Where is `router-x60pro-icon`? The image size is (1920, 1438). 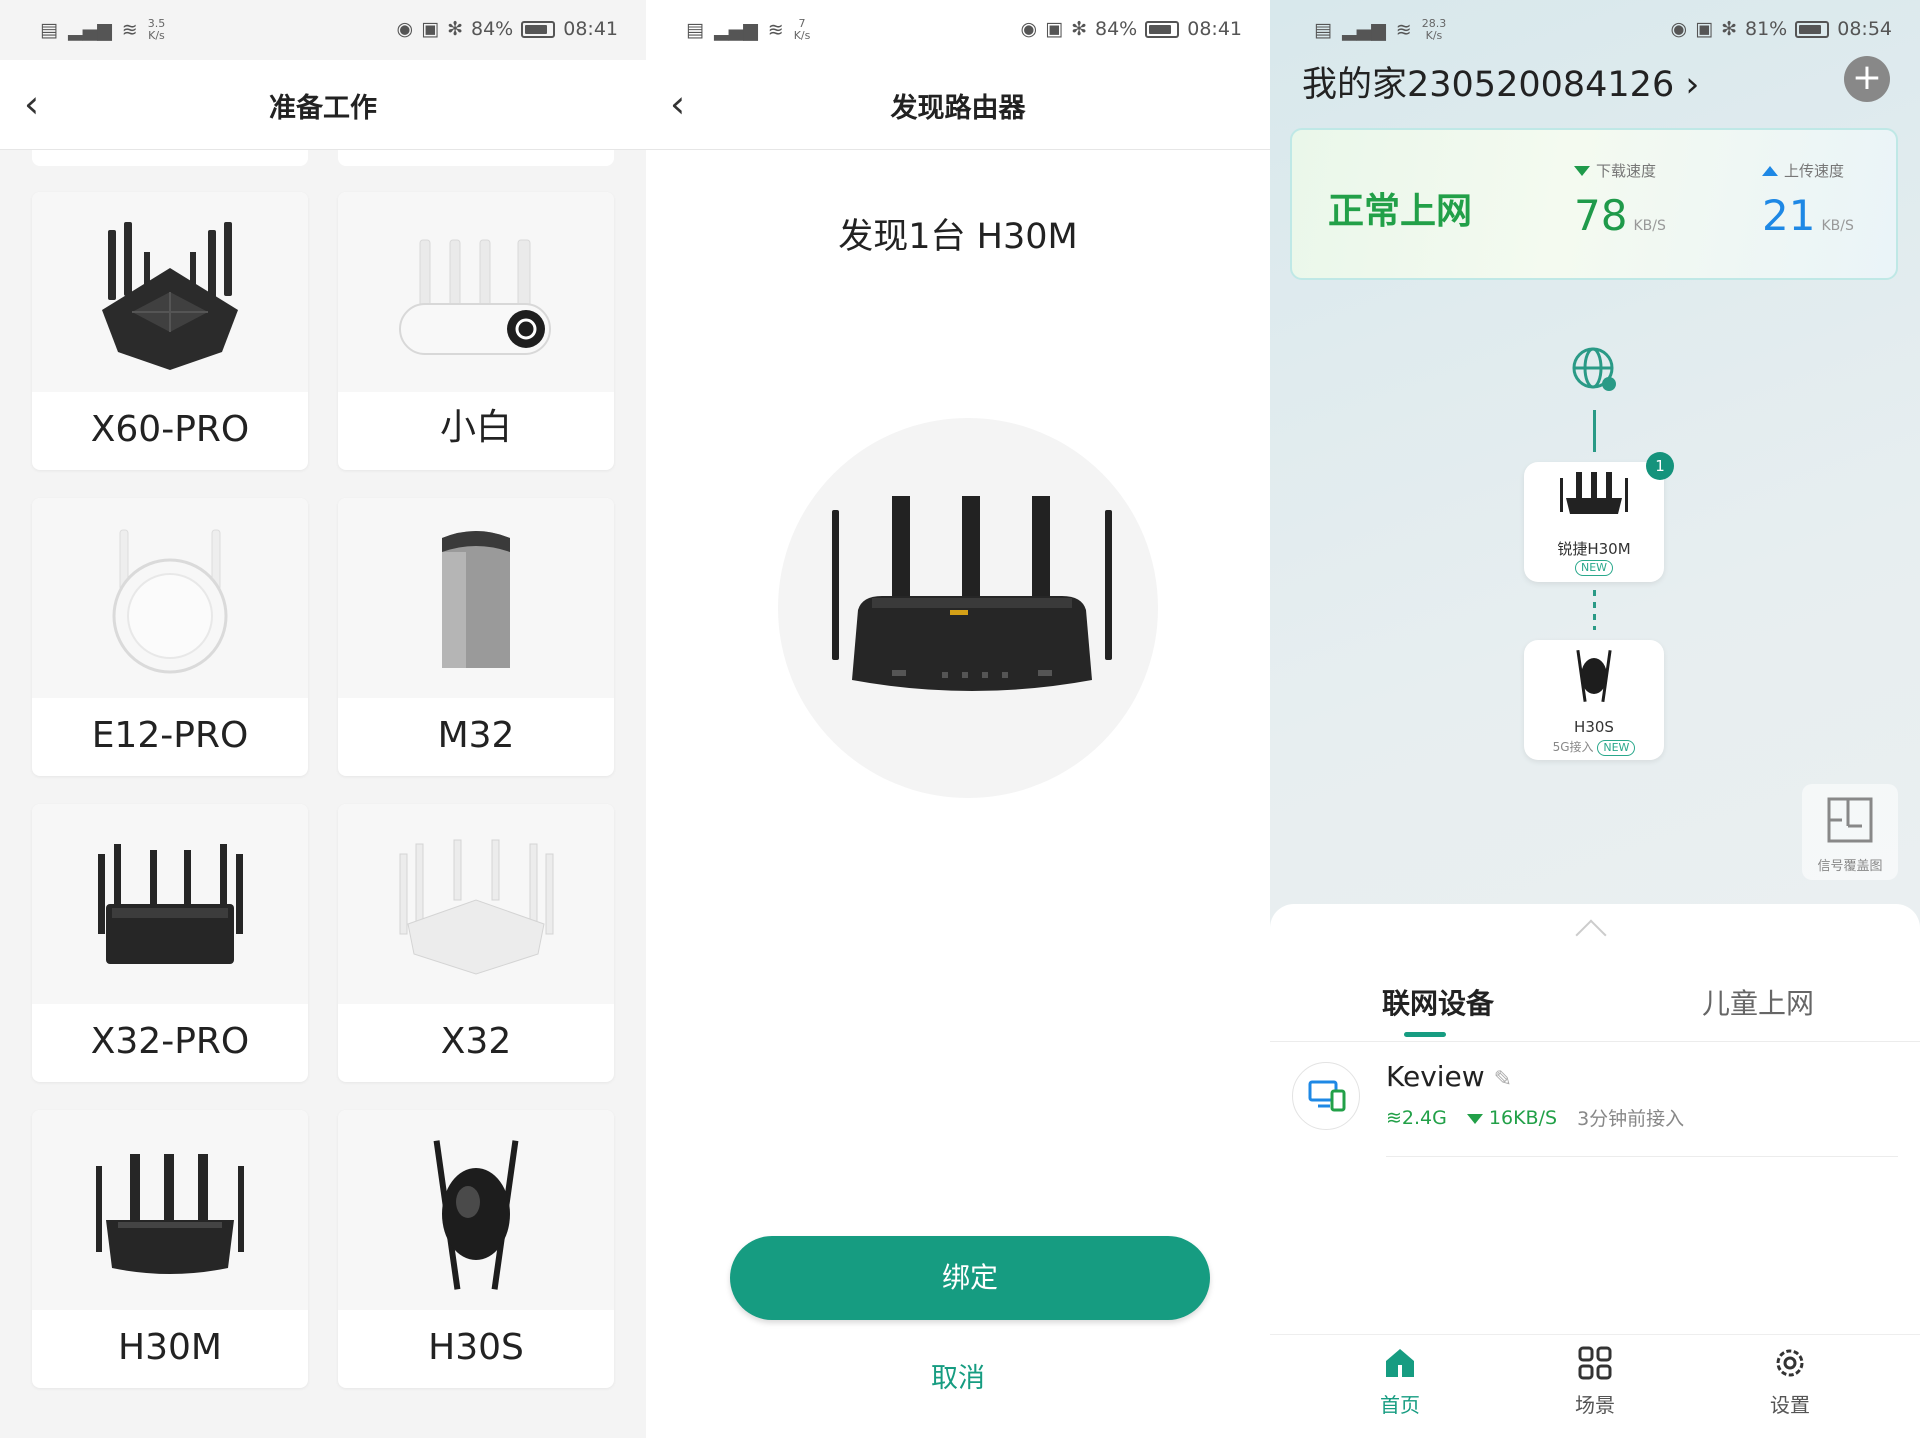
router-x60pro-icon is located at coordinates (170, 296).